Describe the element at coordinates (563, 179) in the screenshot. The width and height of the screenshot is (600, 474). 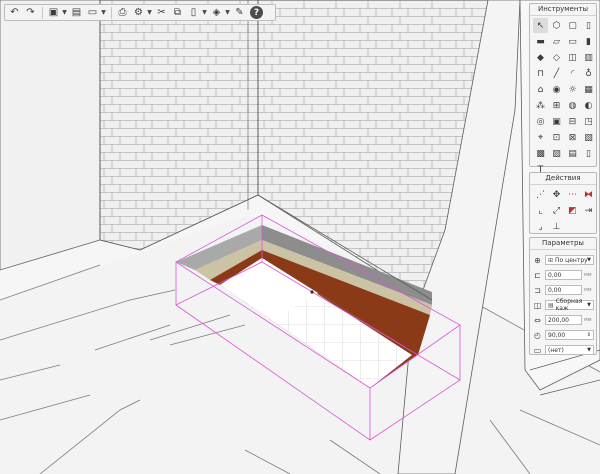
I see `actions-panel-title: Действия` at that location.